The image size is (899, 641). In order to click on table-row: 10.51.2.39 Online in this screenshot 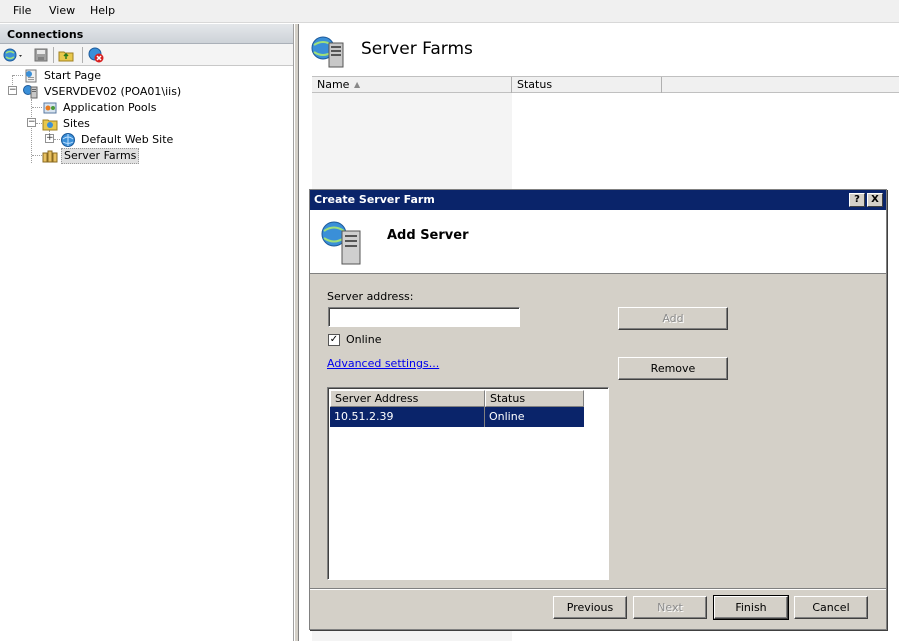, I will do `click(457, 417)`.